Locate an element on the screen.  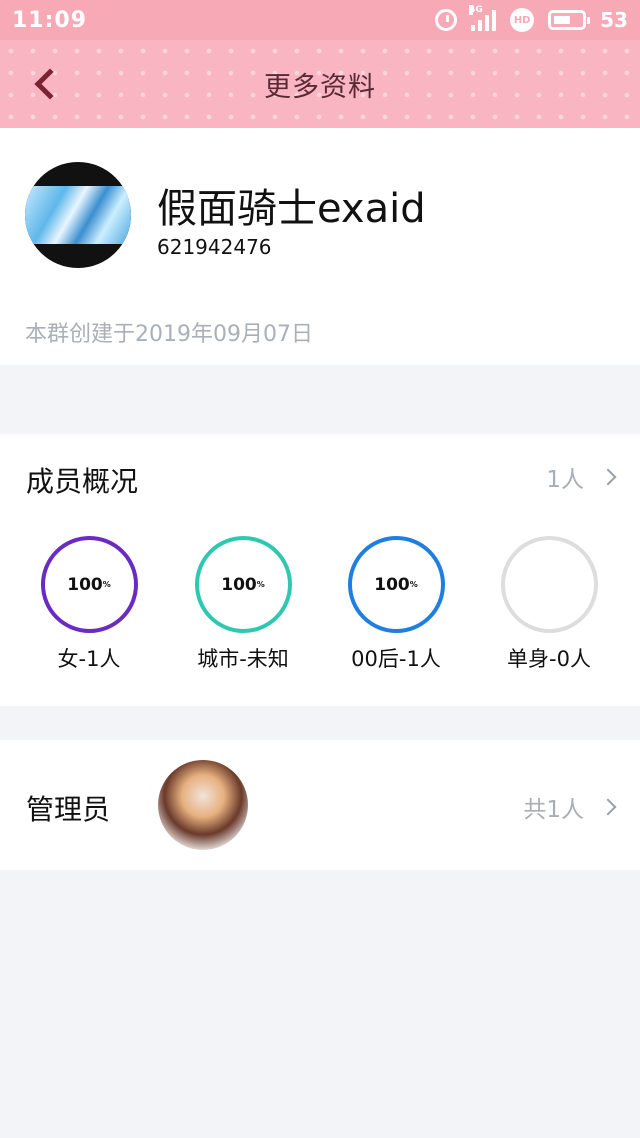
network-type: 4G is located at coordinates (476, 10).